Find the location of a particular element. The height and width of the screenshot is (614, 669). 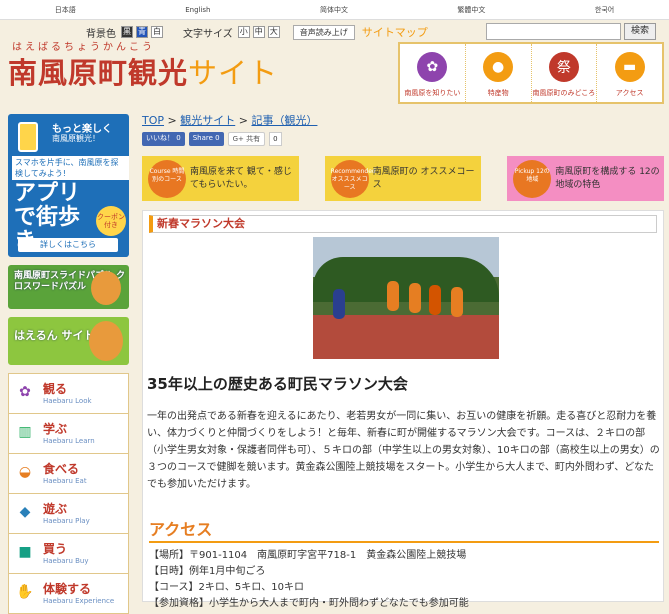

books-icon: ▥ is located at coordinates (25, 432).